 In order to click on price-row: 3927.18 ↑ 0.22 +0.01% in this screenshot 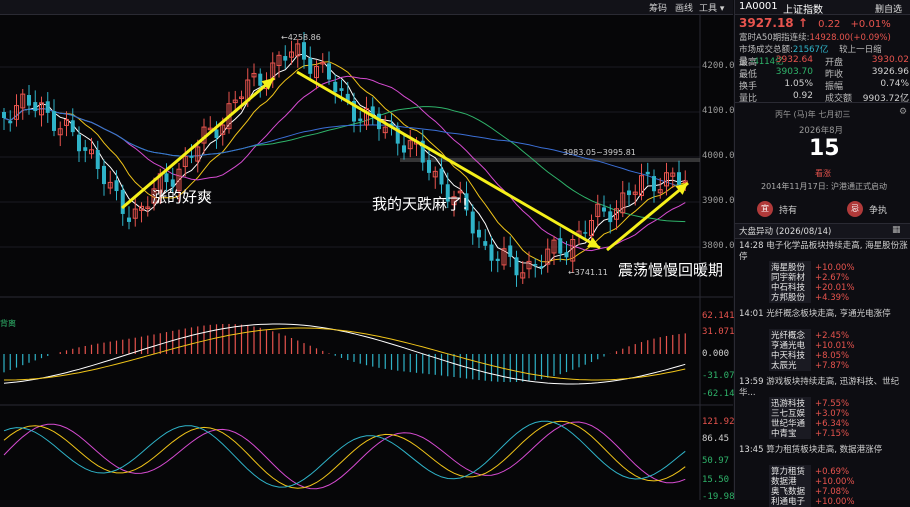, I will do `click(824, 23)`.